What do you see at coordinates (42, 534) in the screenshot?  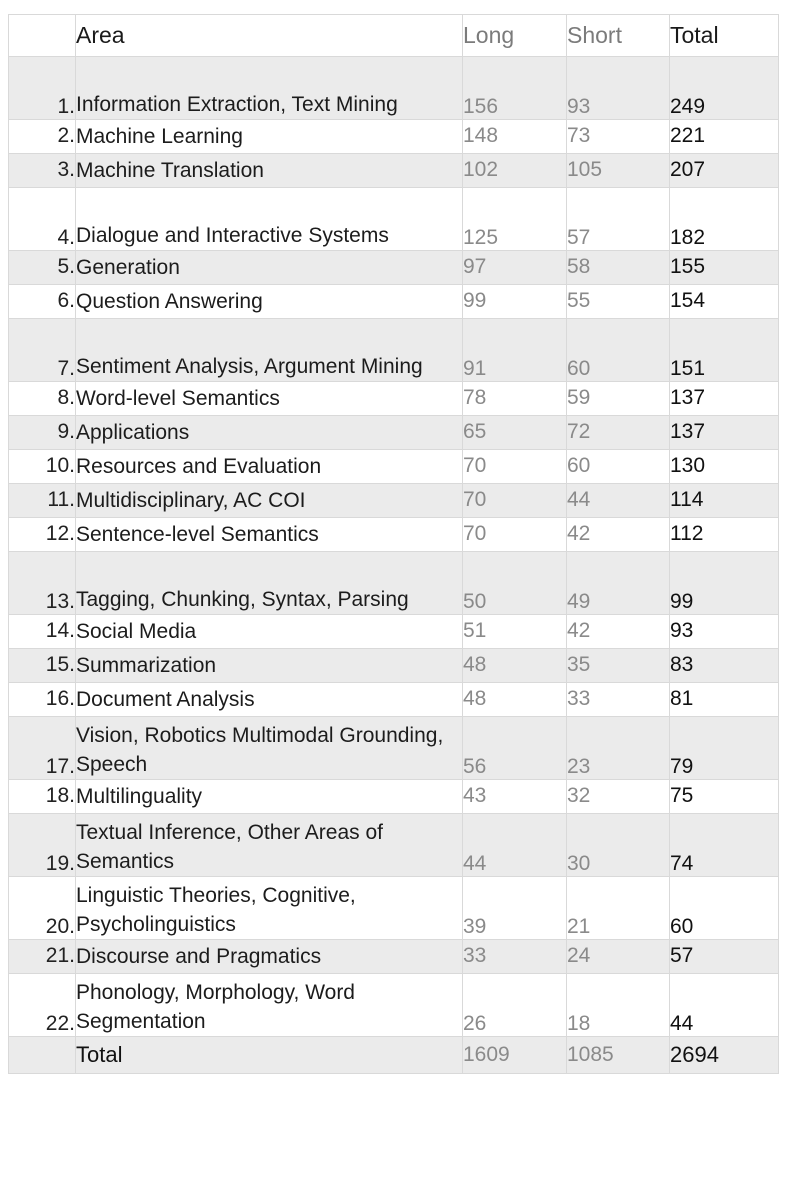 I see `row-index: 12.` at bounding box center [42, 534].